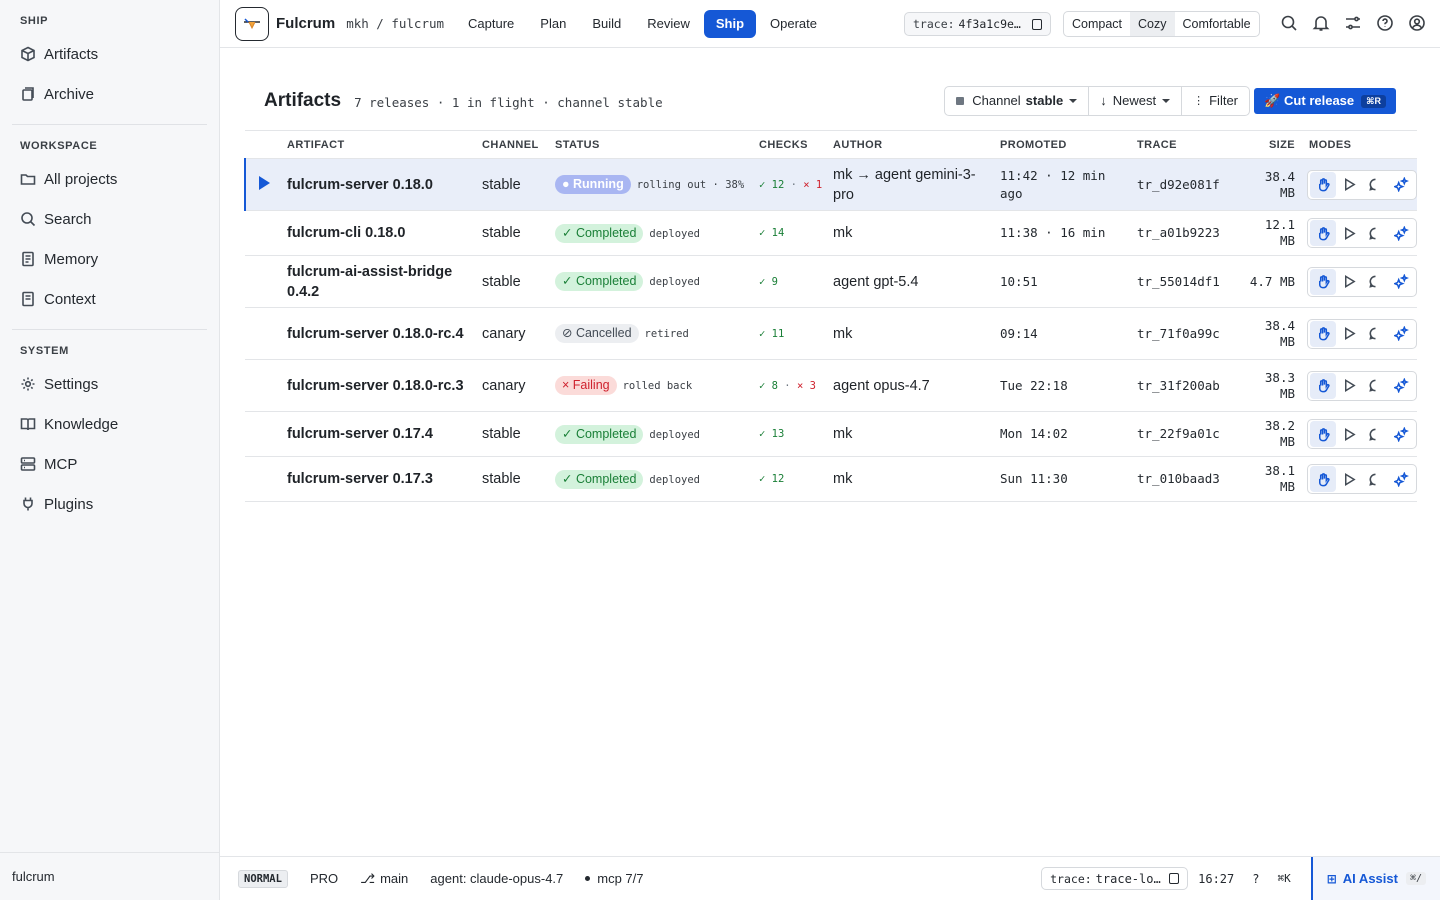 This screenshot has height=900, width=1440. Describe the element at coordinates (1188, 385) in the screenshot. I see `trace-cell: tr_31f200ab` at that location.